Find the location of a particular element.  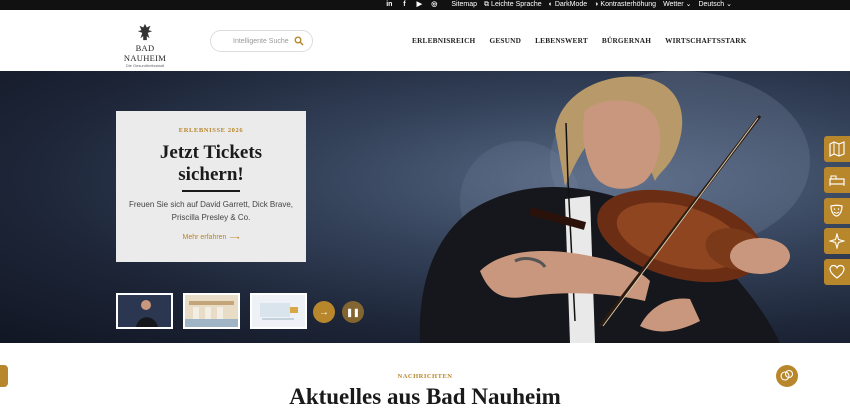

next-slide-button: → is located at coordinates (324, 312).